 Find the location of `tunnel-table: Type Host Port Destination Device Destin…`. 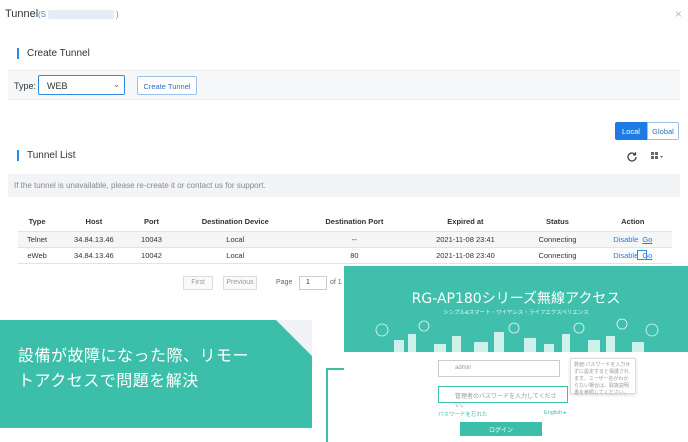

tunnel-table: Type Host Port Destination Device Destin… is located at coordinates (345, 238).